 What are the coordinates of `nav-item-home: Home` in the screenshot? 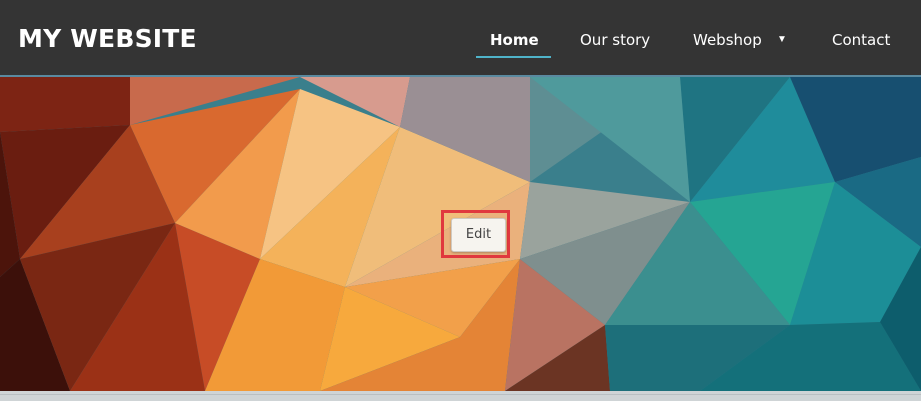 It's located at (514, 40).